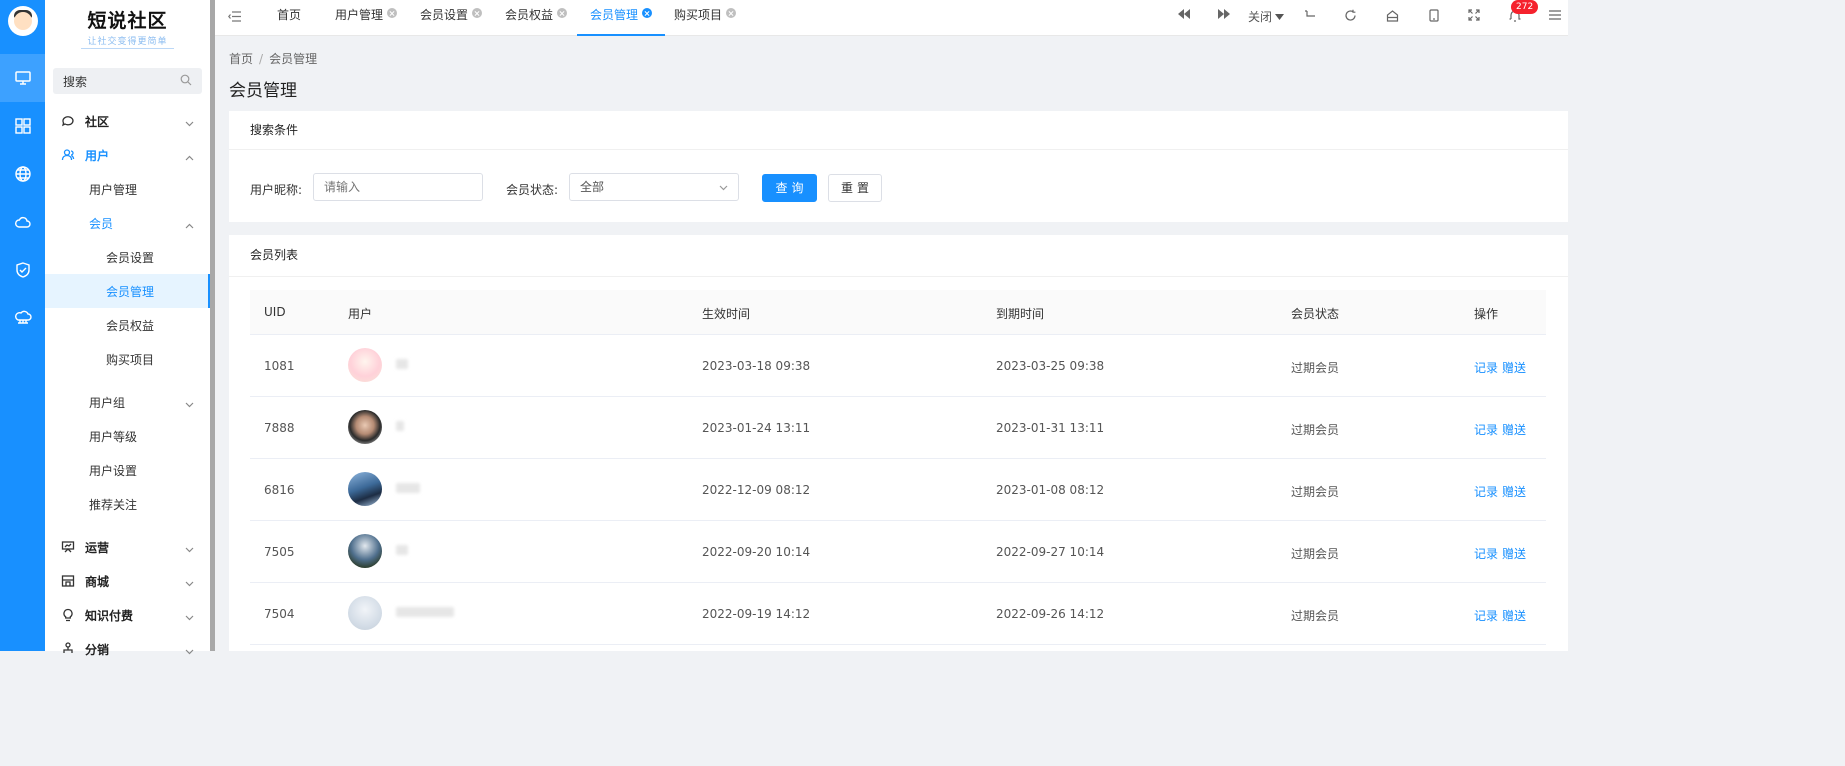 This screenshot has height=766, width=1845. Describe the element at coordinates (1050, 552) in the screenshot. I see `row-end-time: 2022-09-27 10:14` at that location.